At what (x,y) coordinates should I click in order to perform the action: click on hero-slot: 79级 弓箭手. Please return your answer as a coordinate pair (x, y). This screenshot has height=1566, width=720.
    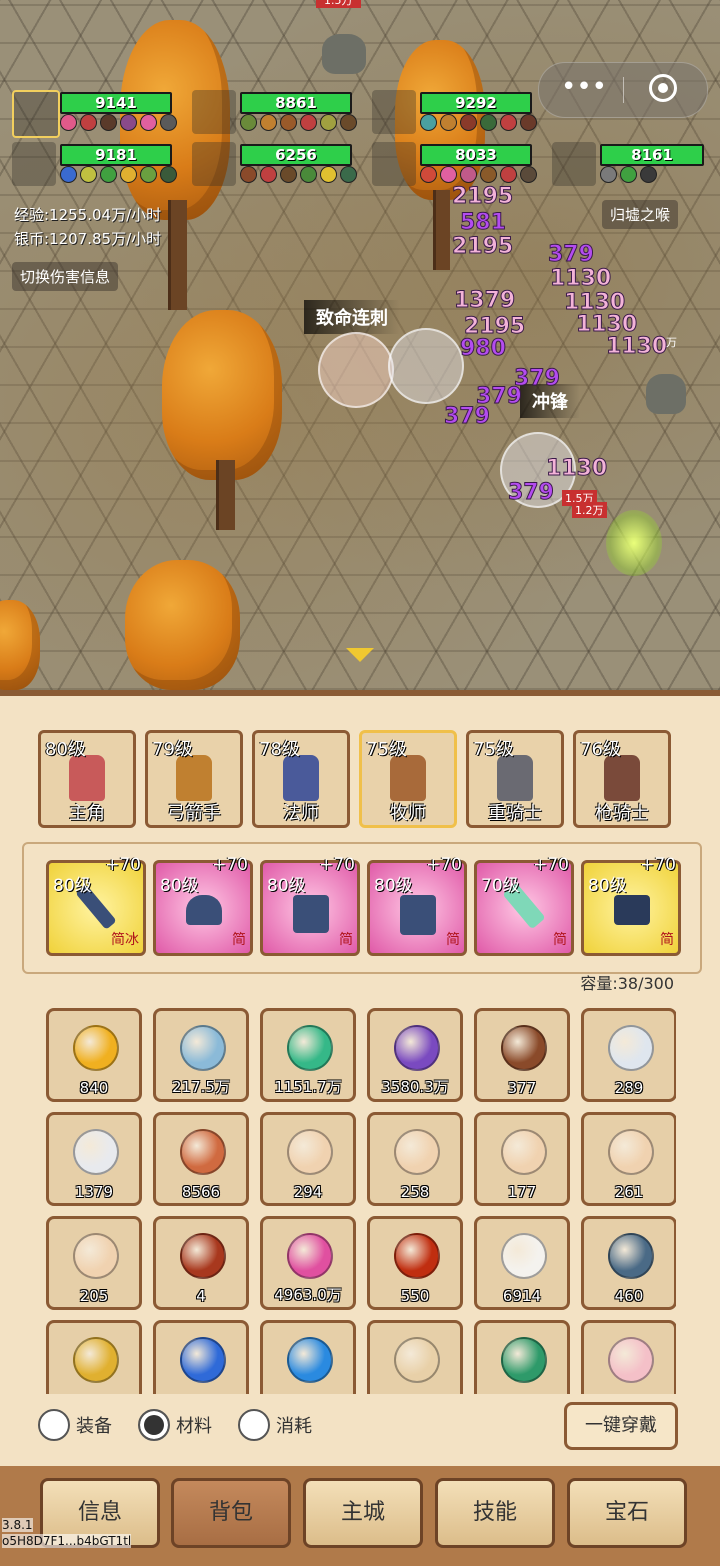
    Looking at the image, I should click on (194, 779).